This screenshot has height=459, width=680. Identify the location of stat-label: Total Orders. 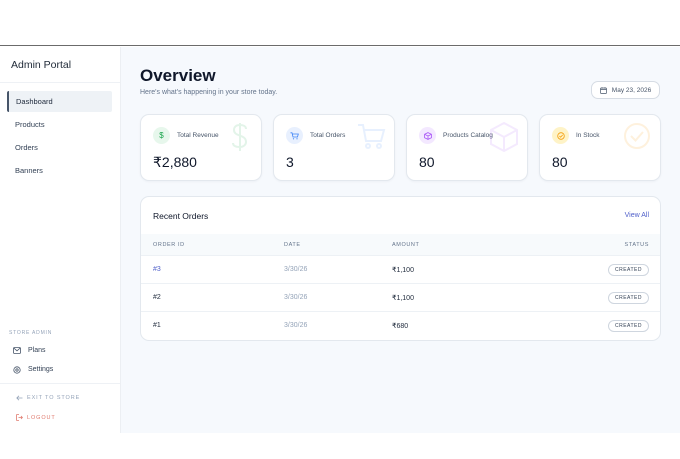
(328, 135).